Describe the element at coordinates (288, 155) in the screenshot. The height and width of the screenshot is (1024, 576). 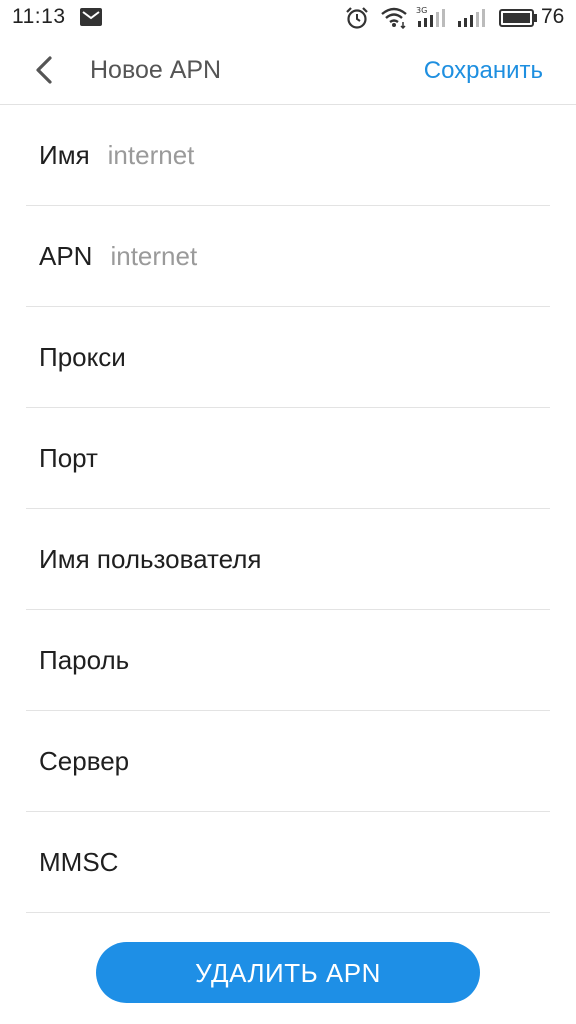
I see `field-name: Имя internet` at that location.